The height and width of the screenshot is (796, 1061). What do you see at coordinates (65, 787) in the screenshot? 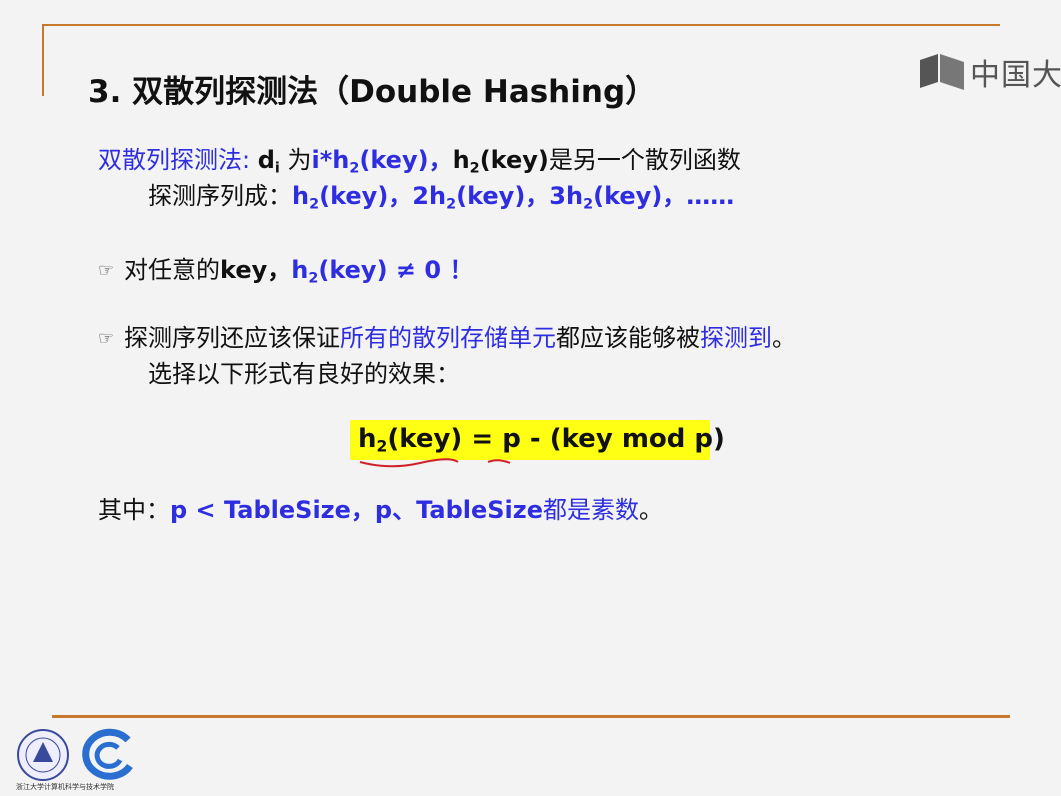
I see `logo-caption: 浙江大学计算机科学与技术学院` at bounding box center [65, 787].